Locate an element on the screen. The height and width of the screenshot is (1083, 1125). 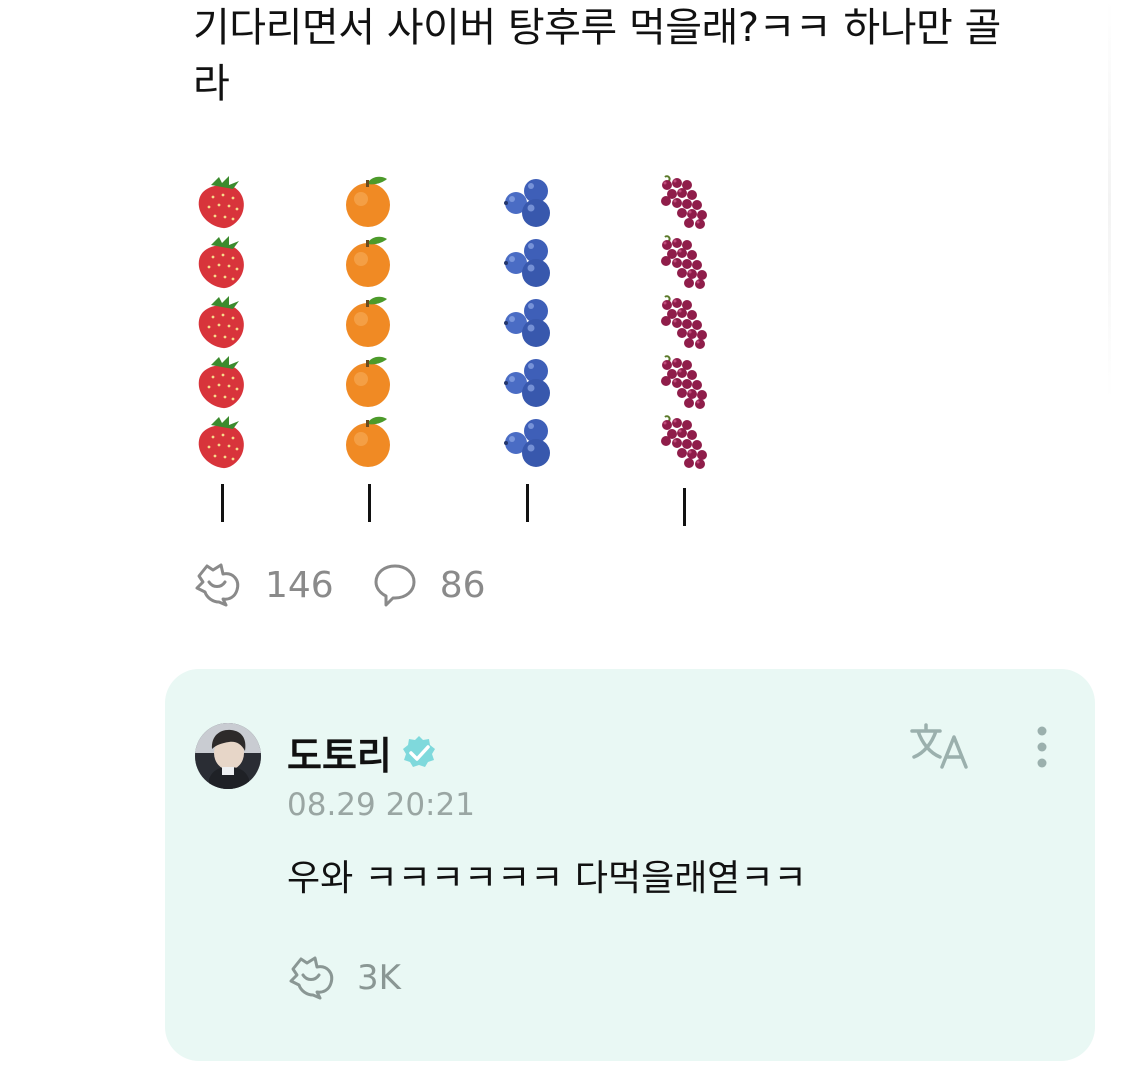
comment-count: 86 is located at coordinates (462, 585).